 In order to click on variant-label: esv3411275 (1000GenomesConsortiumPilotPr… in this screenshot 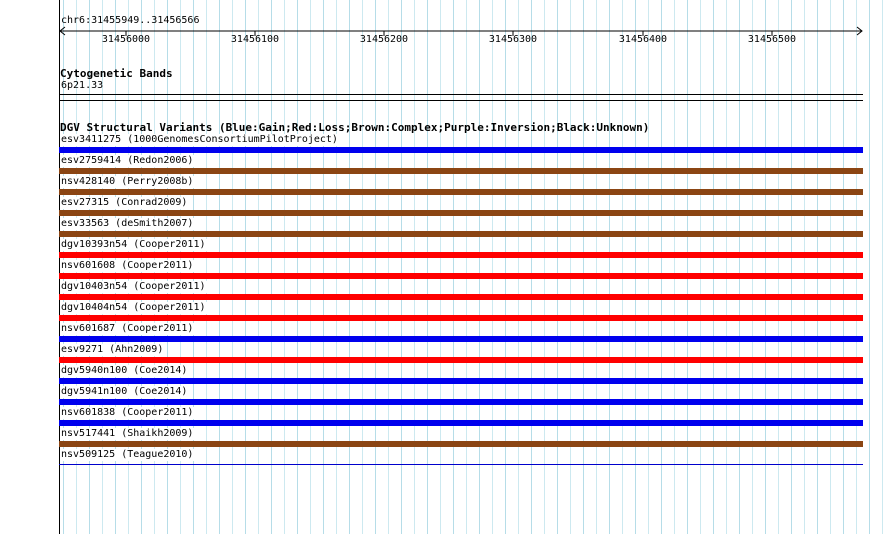, I will do `click(200, 140)`.